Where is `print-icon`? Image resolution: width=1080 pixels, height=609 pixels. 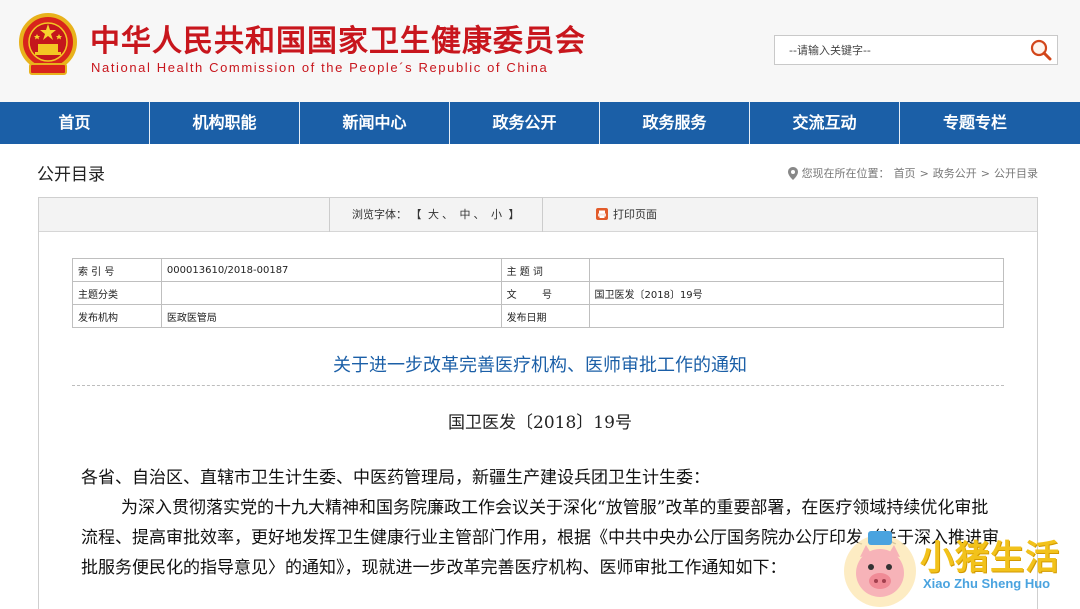 print-icon is located at coordinates (602, 214).